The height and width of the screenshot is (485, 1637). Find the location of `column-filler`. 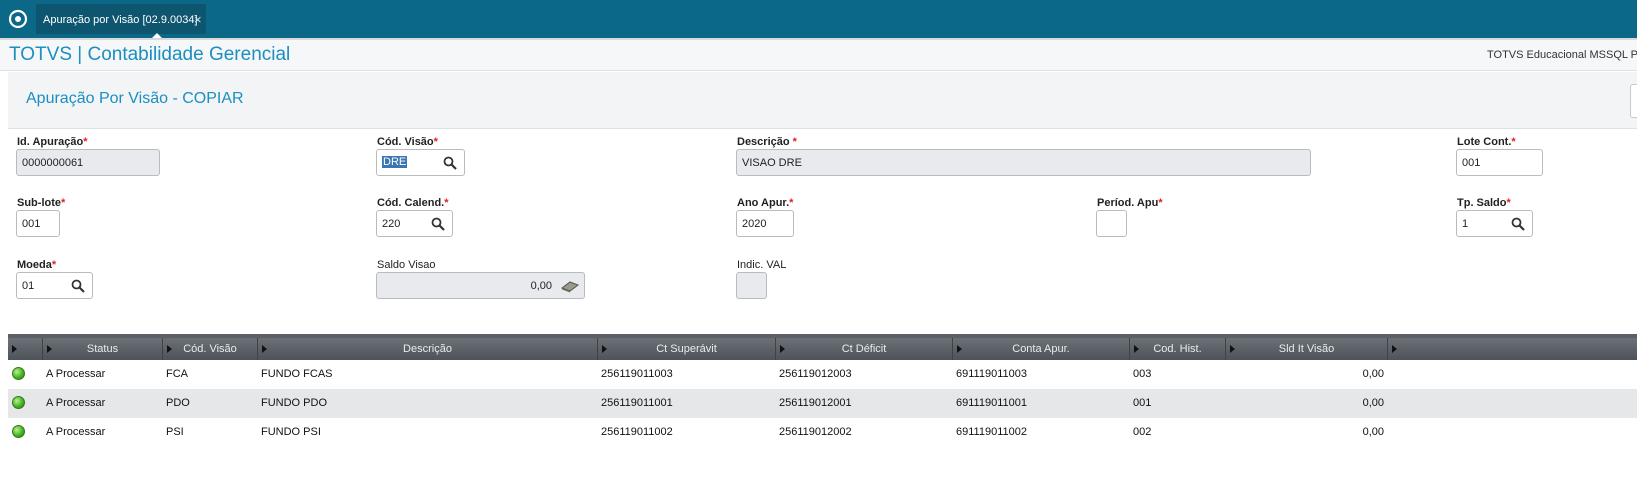

column-filler is located at coordinates (1512, 349).